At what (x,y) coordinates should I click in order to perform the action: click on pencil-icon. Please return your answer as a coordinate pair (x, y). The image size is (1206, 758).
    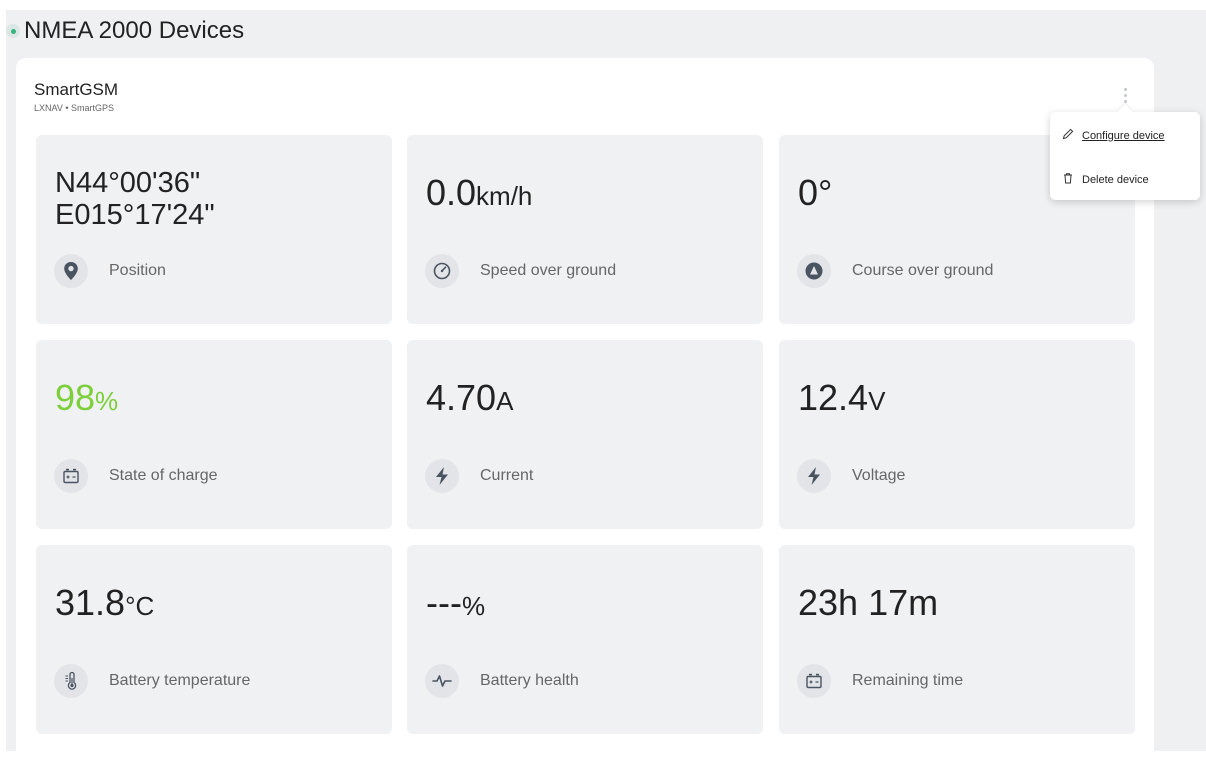
    Looking at the image, I should click on (1068, 135).